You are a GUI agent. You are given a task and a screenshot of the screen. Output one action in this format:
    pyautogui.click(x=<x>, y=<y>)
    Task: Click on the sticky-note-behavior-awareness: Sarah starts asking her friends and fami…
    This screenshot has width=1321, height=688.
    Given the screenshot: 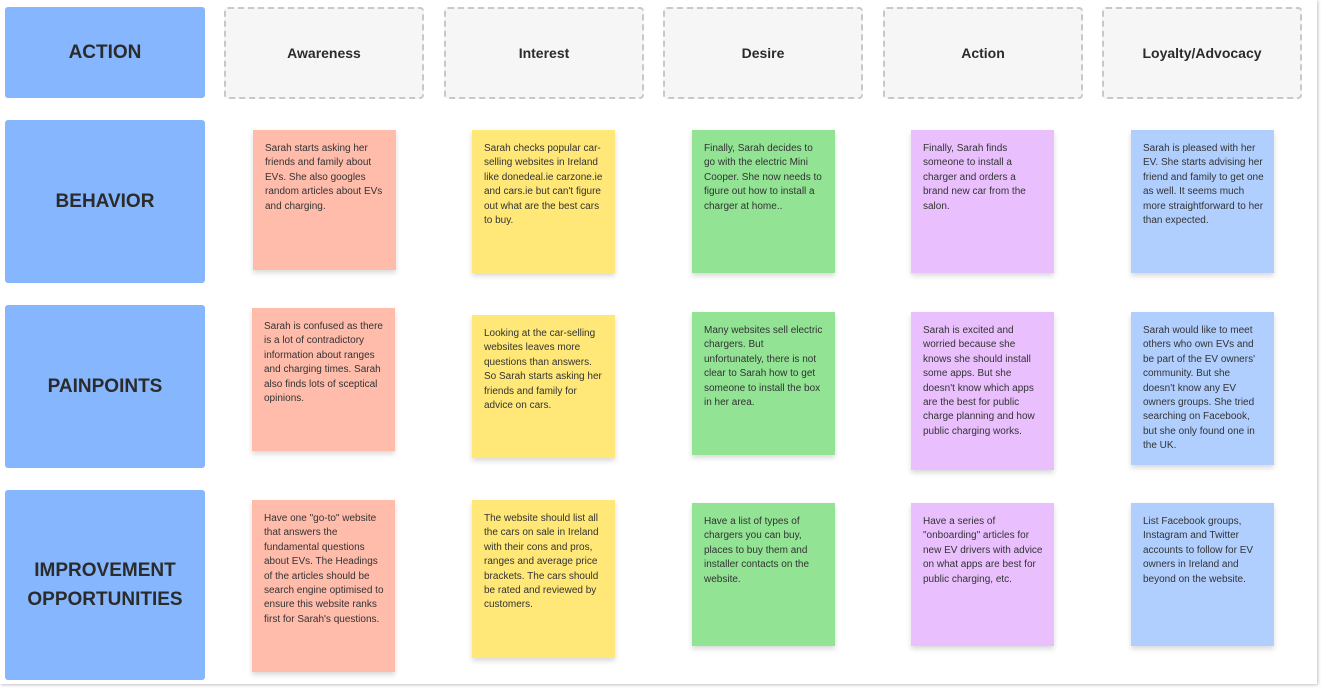 What is the action you would take?
    pyautogui.click(x=324, y=200)
    